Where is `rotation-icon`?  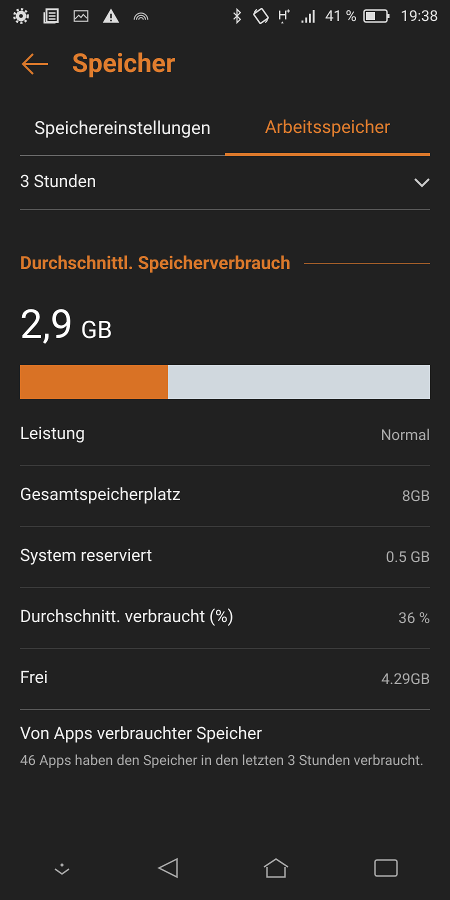
rotation-icon is located at coordinates (261, 16).